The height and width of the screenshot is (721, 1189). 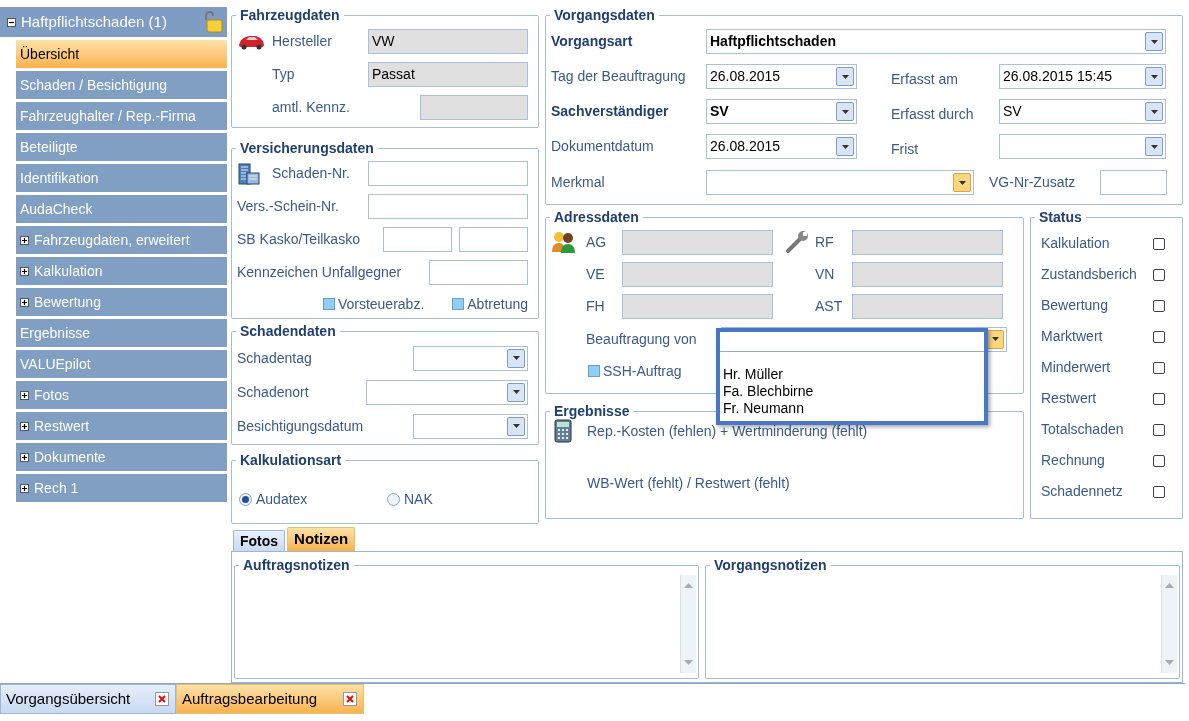 What do you see at coordinates (578, 182) in the screenshot?
I see `field-label: Merkmal` at bounding box center [578, 182].